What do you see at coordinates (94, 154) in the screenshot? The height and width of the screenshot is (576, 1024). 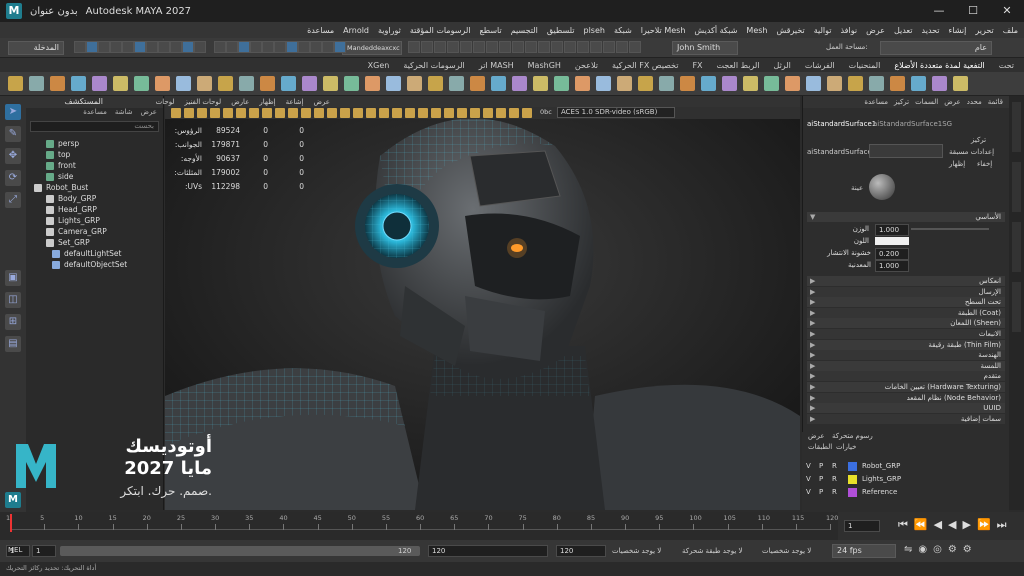 I see `outliner-item: top` at bounding box center [94, 154].